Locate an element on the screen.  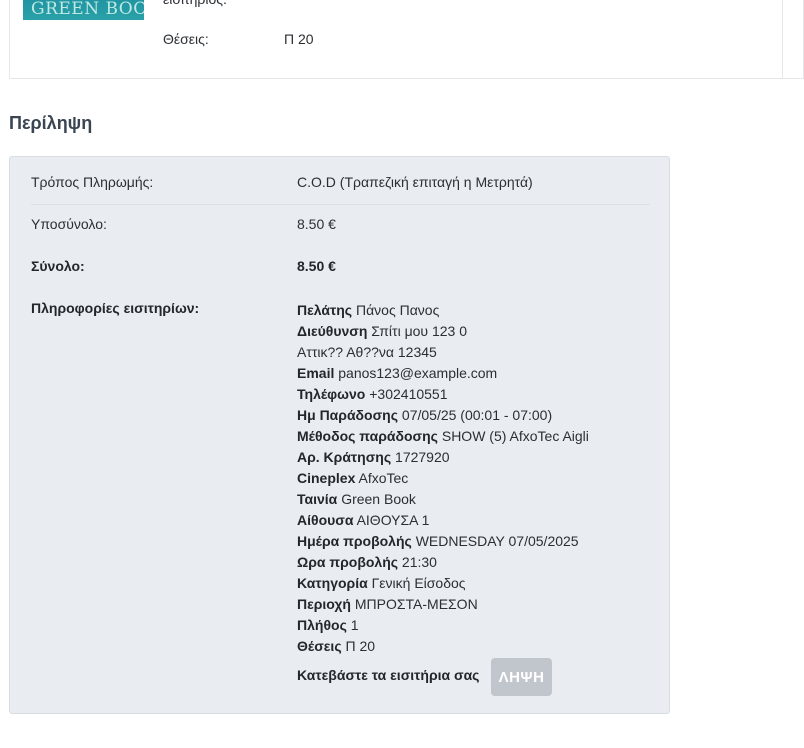
info-item: Ωρα προβολής 21:30 is located at coordinates (443, 562).